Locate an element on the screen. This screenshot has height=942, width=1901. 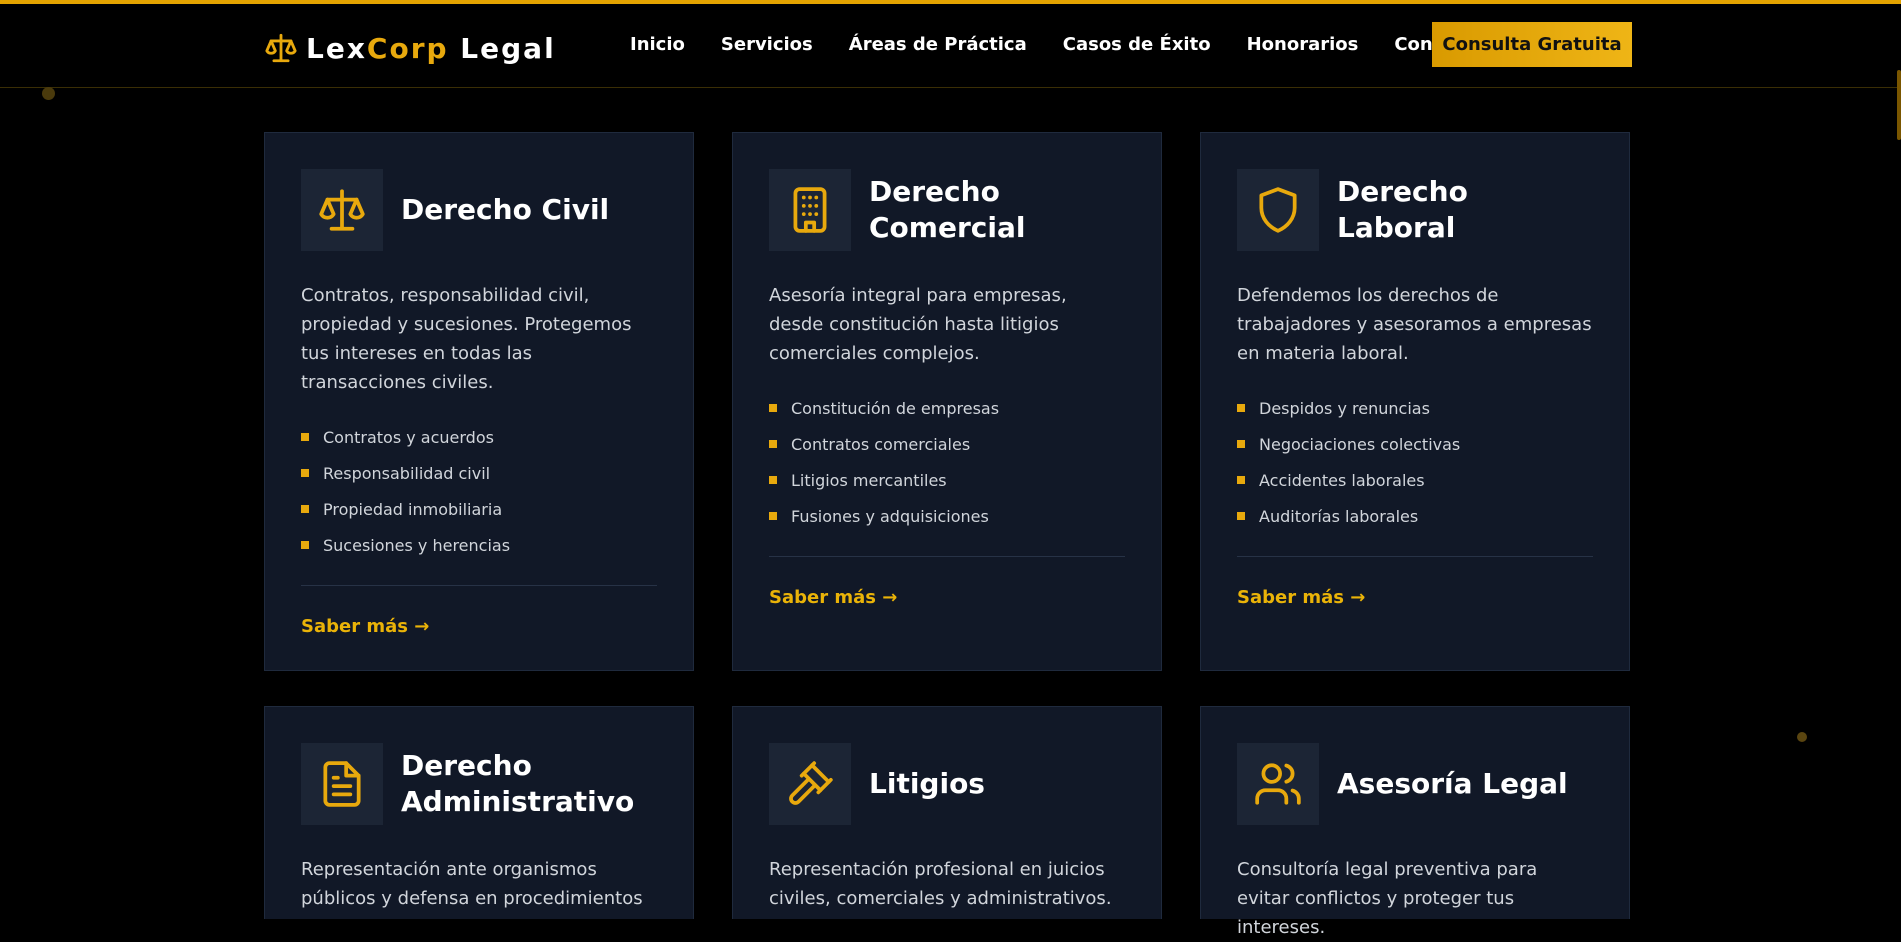
card-title: Asesoría Legal is located at coordinates (1452, 783).